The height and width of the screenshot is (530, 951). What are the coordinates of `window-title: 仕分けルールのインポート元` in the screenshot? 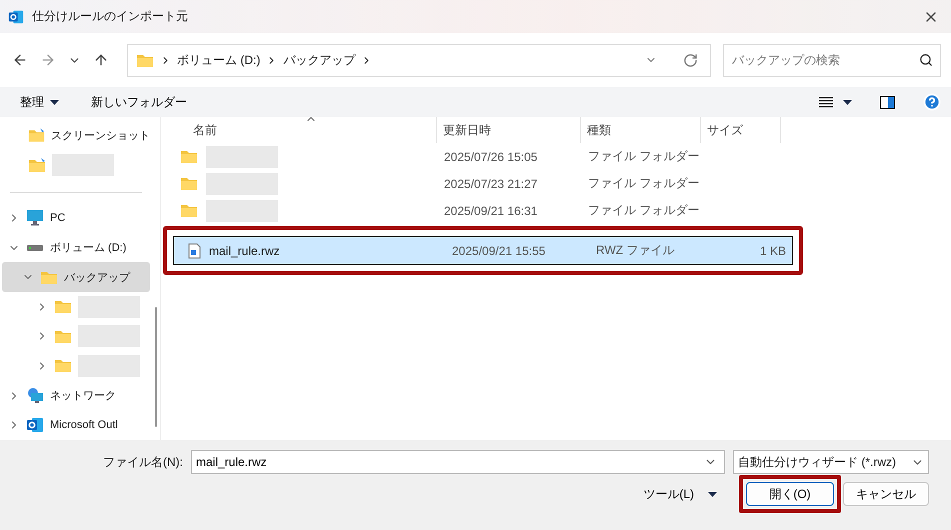 It's located at (110, 16).